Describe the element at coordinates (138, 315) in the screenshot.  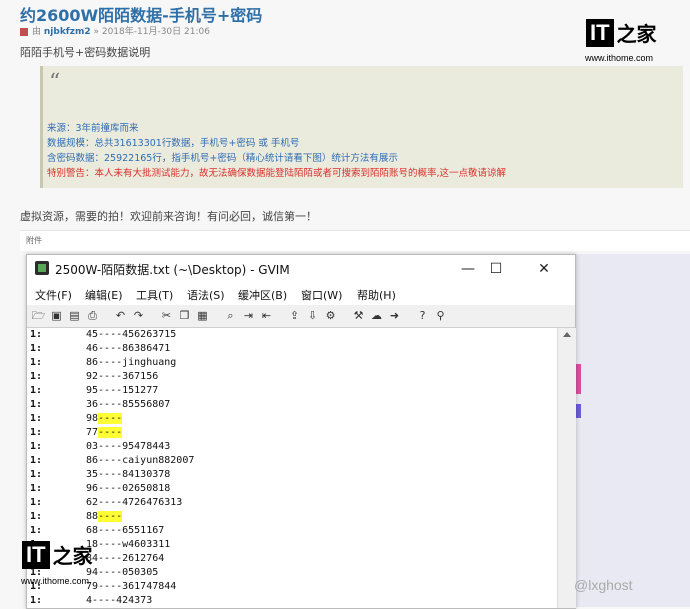
I see `redo-icon: ↷` at that location.